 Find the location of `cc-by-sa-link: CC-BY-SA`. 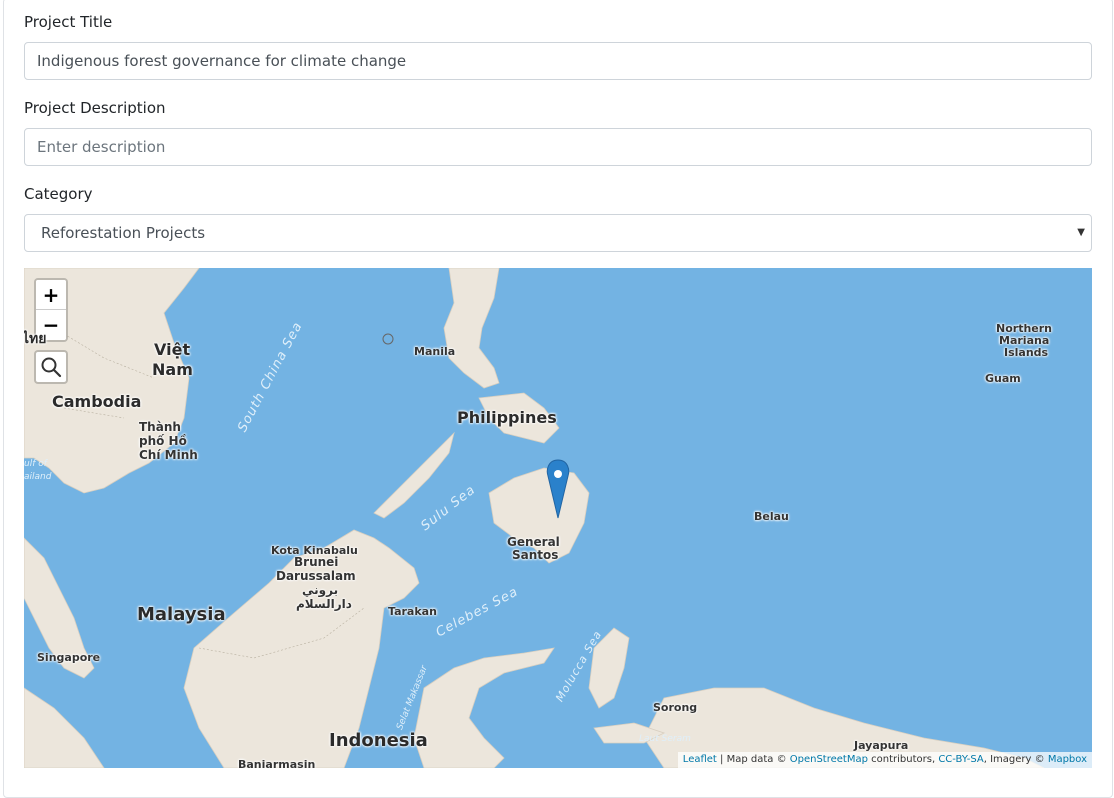

cc-by-sa-link: CC-BY-SA is located at coordinates (960, 759).